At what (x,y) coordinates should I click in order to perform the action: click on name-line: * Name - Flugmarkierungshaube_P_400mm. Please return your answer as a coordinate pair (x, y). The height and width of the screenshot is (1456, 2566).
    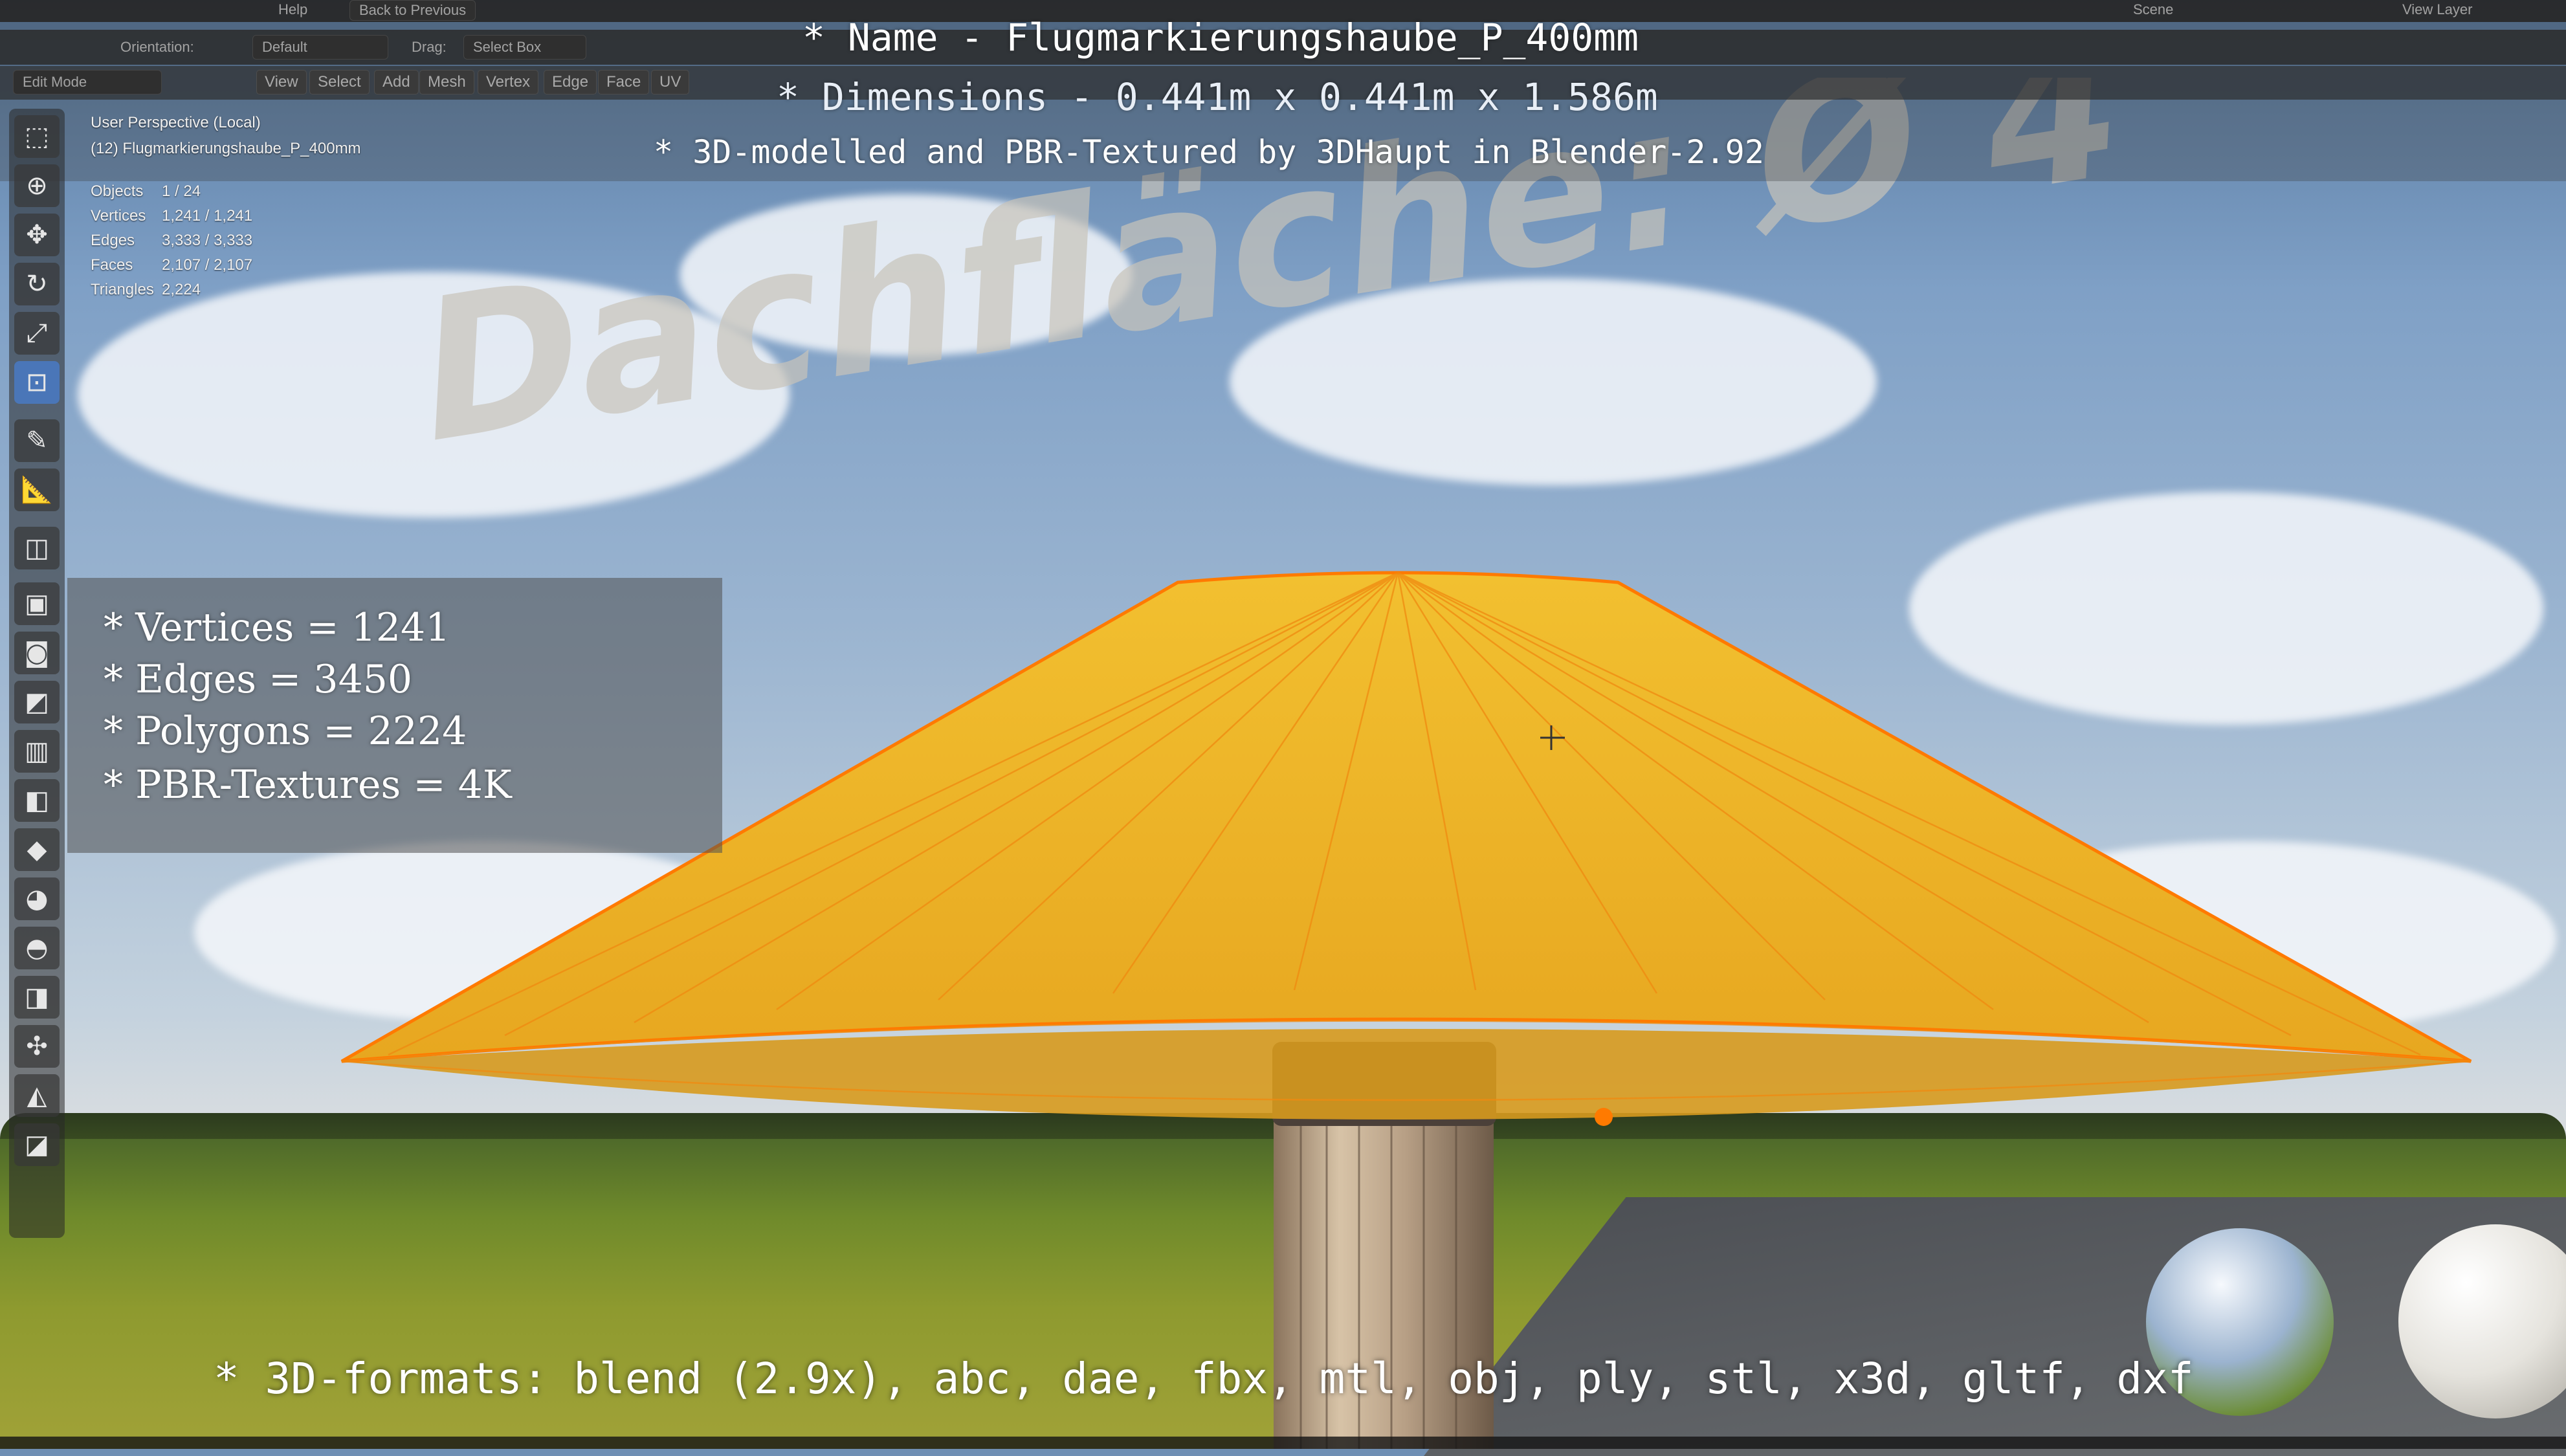
    Looking at the image, I should click on (1220, 38).